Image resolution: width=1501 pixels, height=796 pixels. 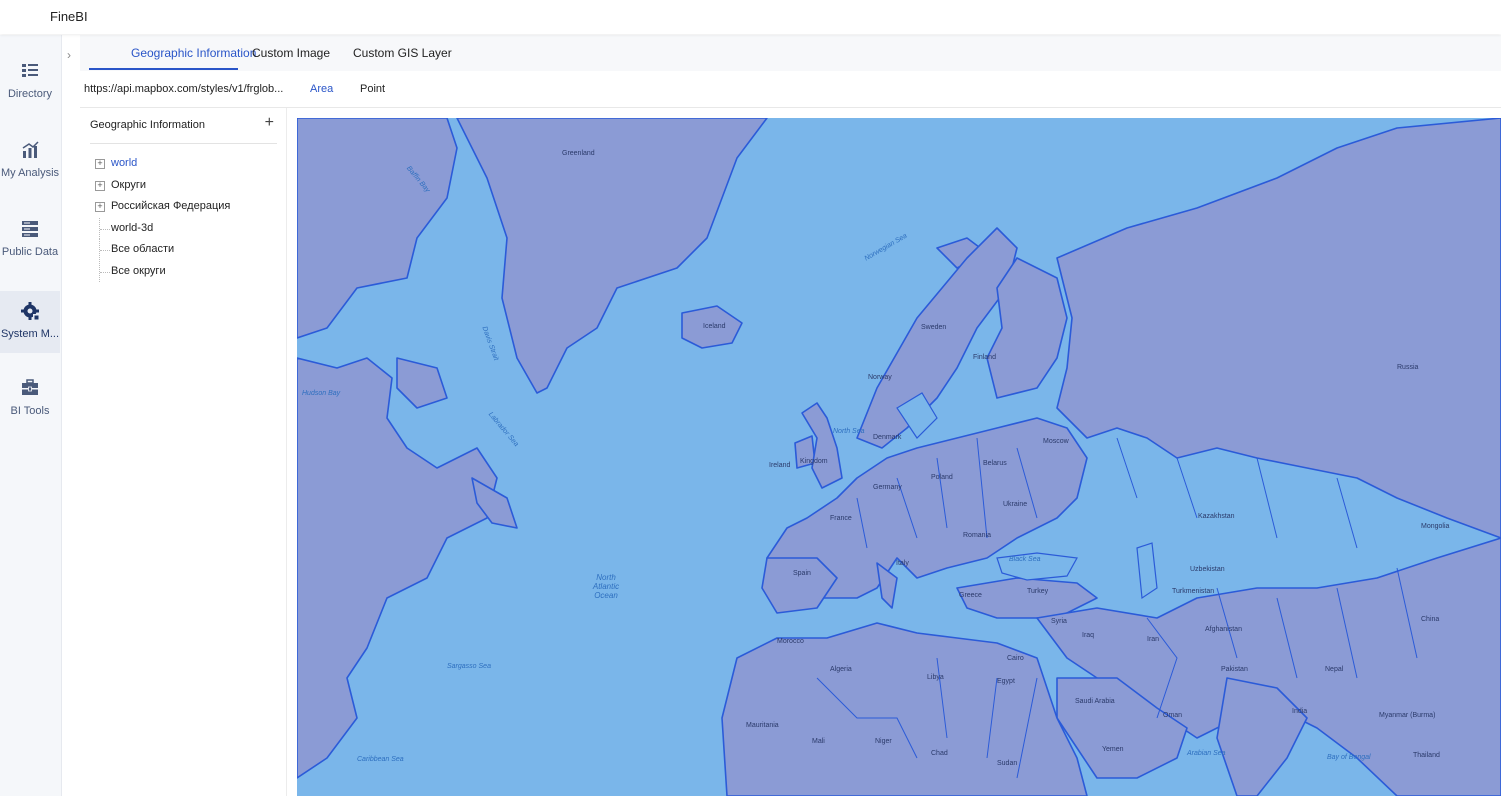 I want to click on tree-item-label: Округи, so click(x=128, y=185).